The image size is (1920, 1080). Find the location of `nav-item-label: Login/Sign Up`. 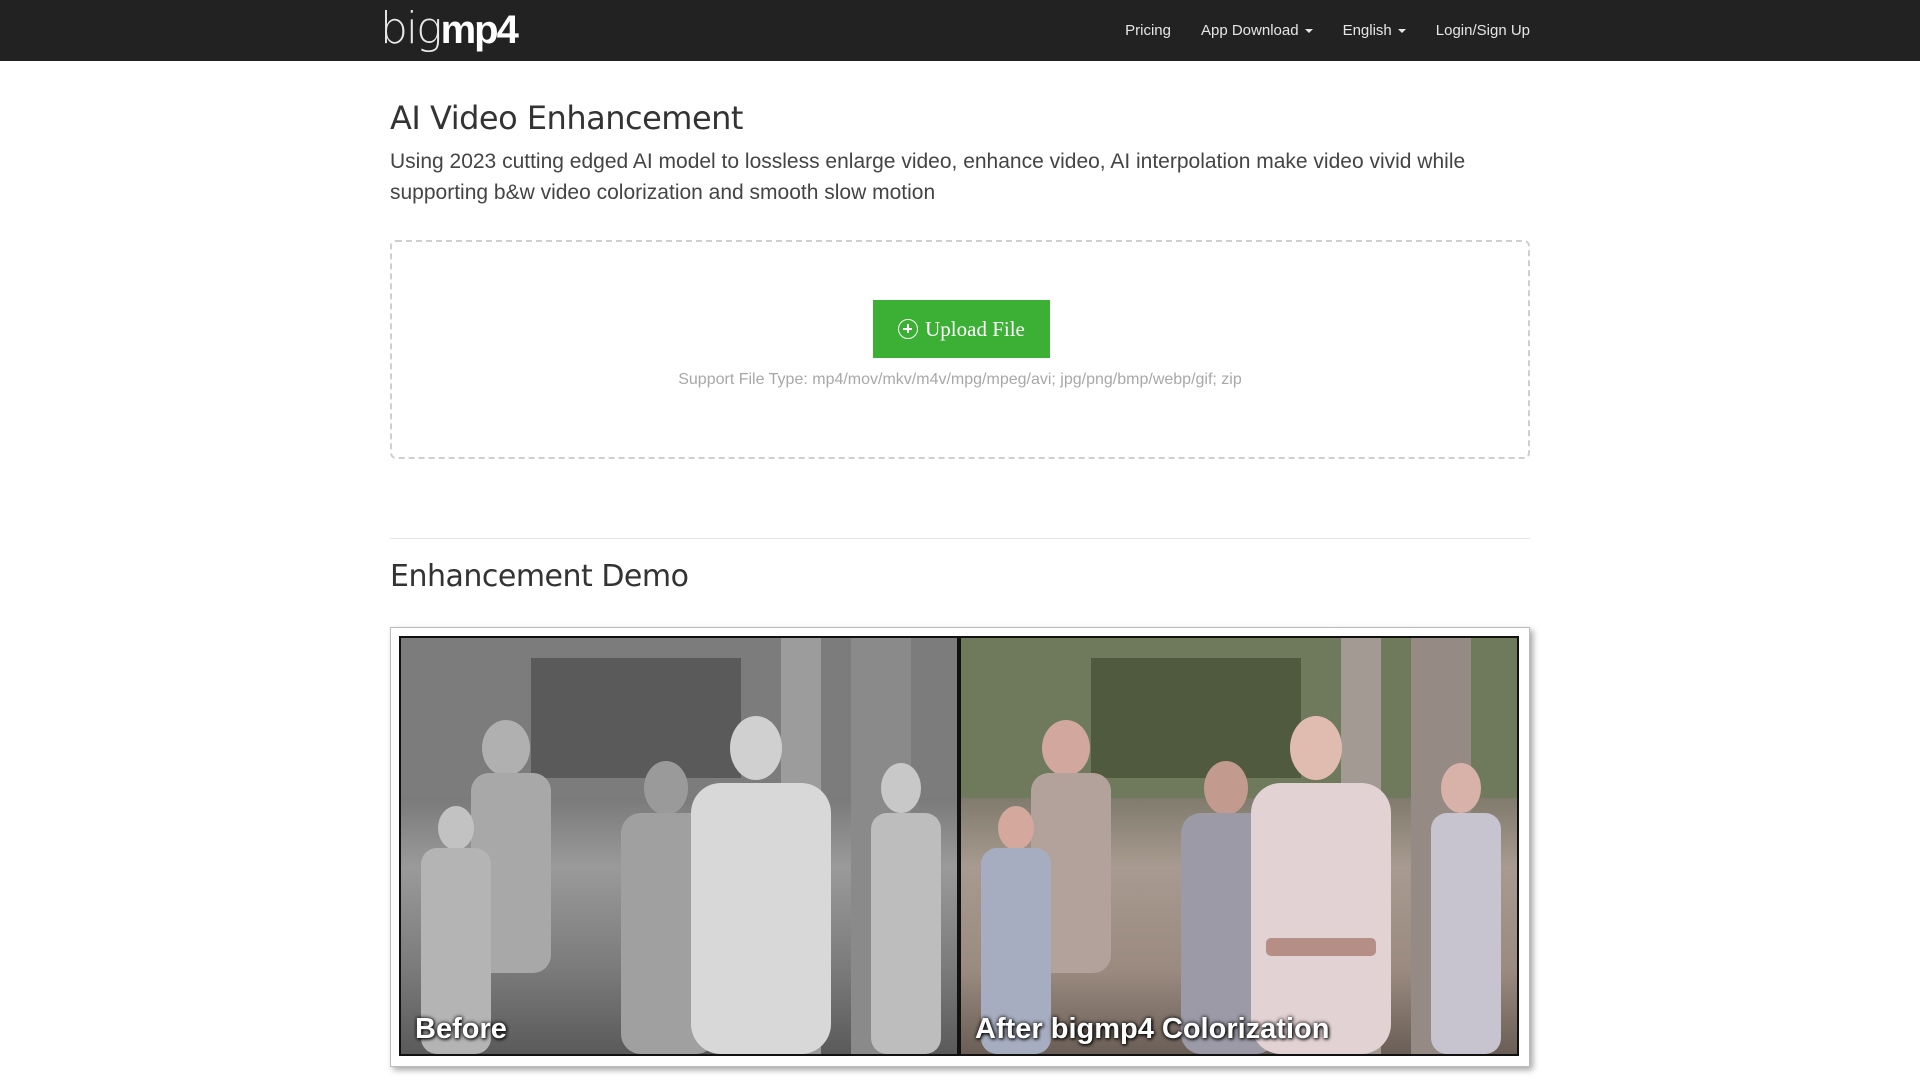

nav-item-label: Login/Sign Up is located at coordinates (1482, 30).